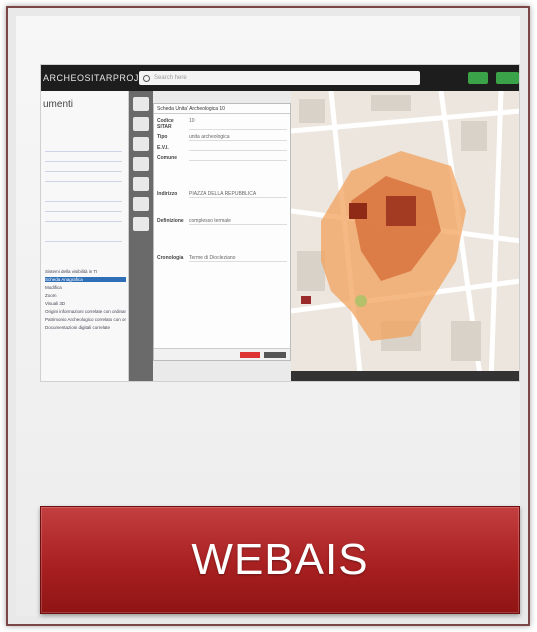 Image resolution: width=537 pixels, height=632 pixels. I want to click on form-field: Comune, so click(222, 158).